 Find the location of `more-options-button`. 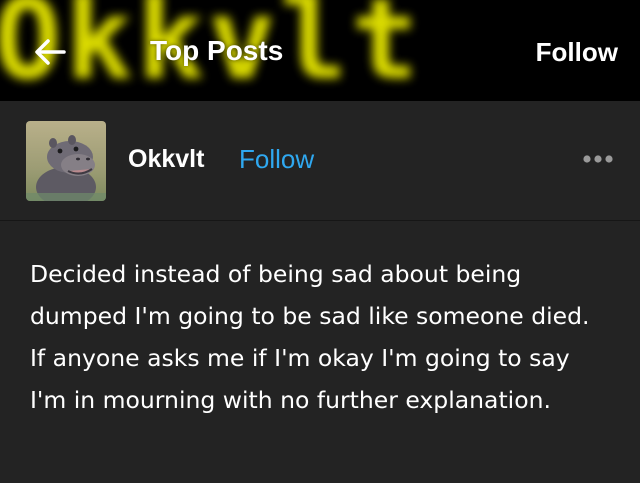

more-options-button is located at coordinates (598, 159).